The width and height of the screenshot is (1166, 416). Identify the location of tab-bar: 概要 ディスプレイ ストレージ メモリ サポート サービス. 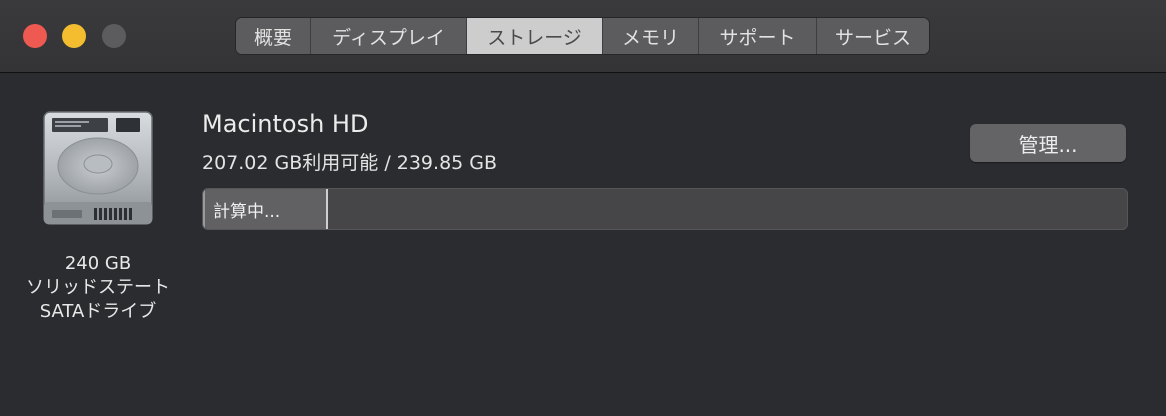
(582, 36).